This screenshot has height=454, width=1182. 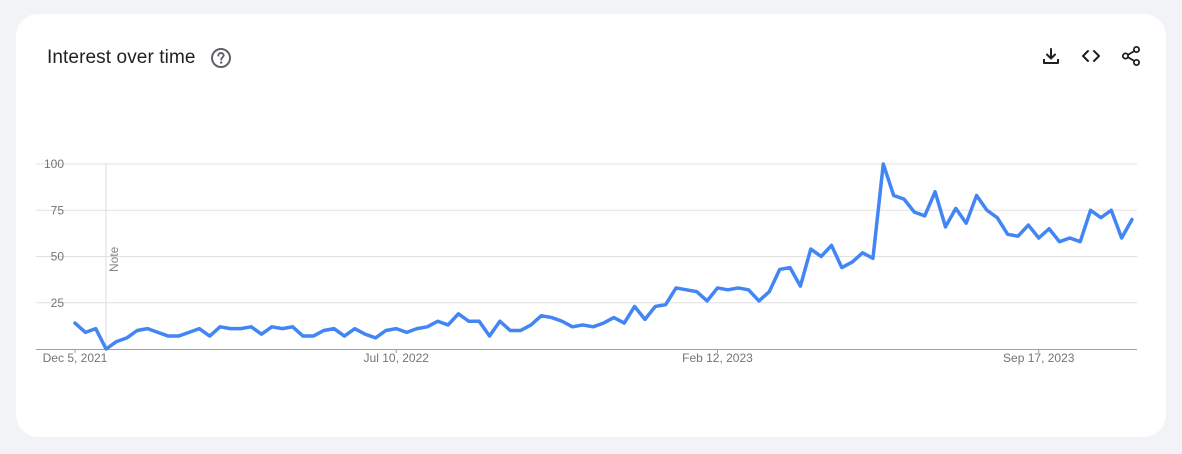 What do you see at coordinates (58, 210) in the screenshot?
I see `y-tick-label: 75` at bounding box center [58, 210].